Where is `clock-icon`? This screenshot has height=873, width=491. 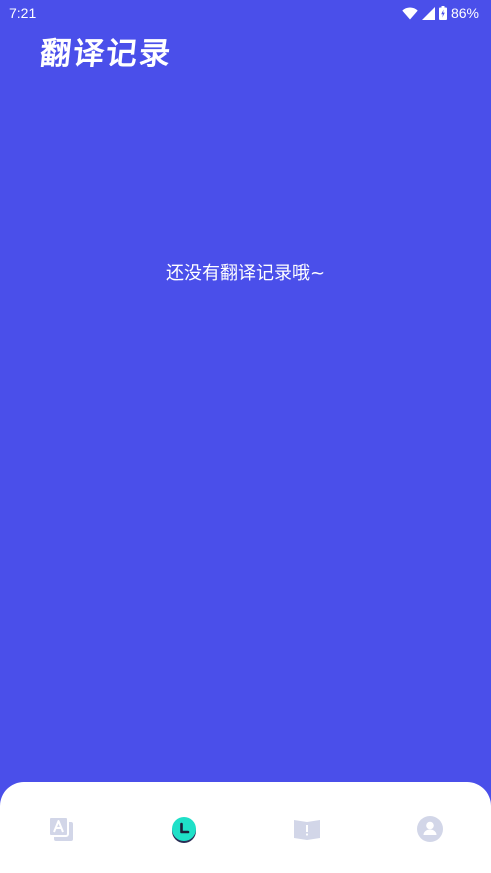
clock-icon is located at coordinates (184, 830).